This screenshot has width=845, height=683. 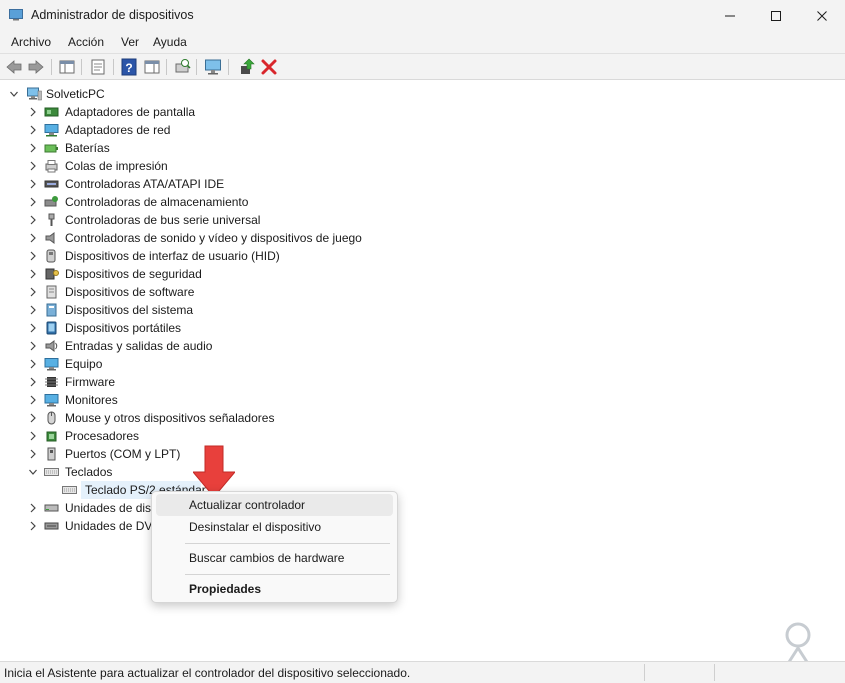 What do you see at coordinates (200, 130) in the screenshot?
I see `tree-category-row: Adaptadores de red` at bounding box center [200, 130].